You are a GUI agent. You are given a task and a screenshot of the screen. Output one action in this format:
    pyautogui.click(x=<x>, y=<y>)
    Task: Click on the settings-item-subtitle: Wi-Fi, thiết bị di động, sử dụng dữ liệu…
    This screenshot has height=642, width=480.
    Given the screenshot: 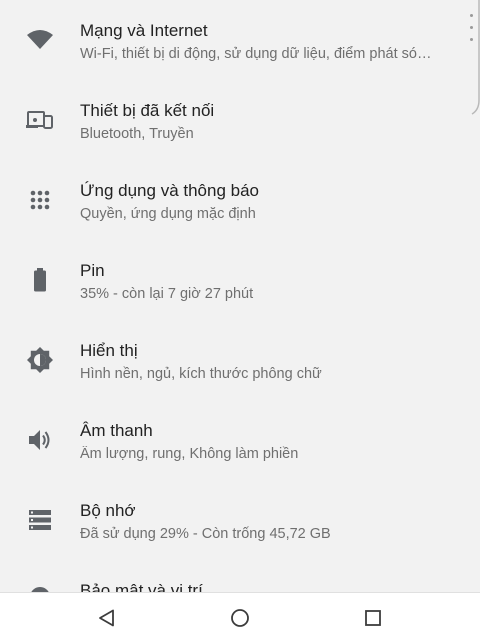 What is the action you would take?
    pyautogui.click(x=256, y=54)
    